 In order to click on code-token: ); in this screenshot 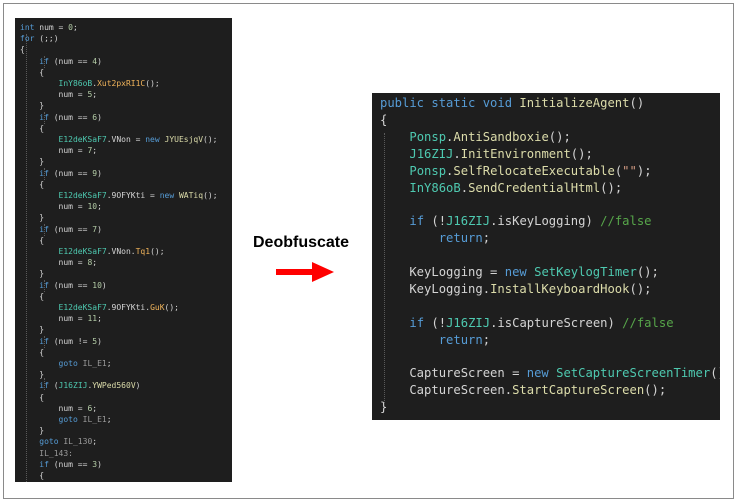, I will do `click(644, 170)`.